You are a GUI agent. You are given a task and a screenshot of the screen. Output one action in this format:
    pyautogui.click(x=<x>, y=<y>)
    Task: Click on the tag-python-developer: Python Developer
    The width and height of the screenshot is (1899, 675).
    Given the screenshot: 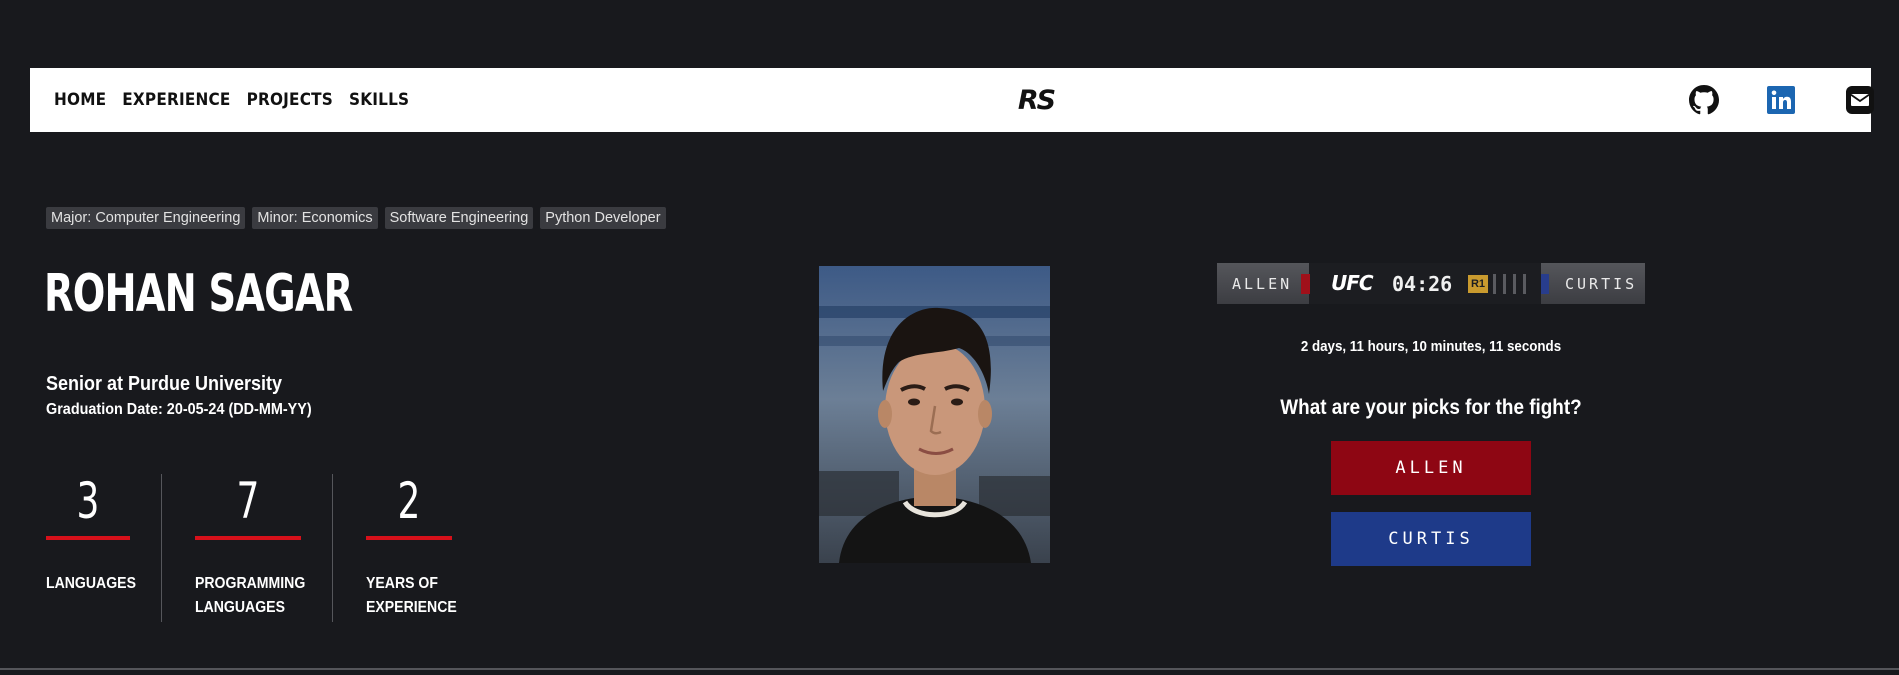 What is the action you would take?
    pyautogui.click(x=603, y=218)
    